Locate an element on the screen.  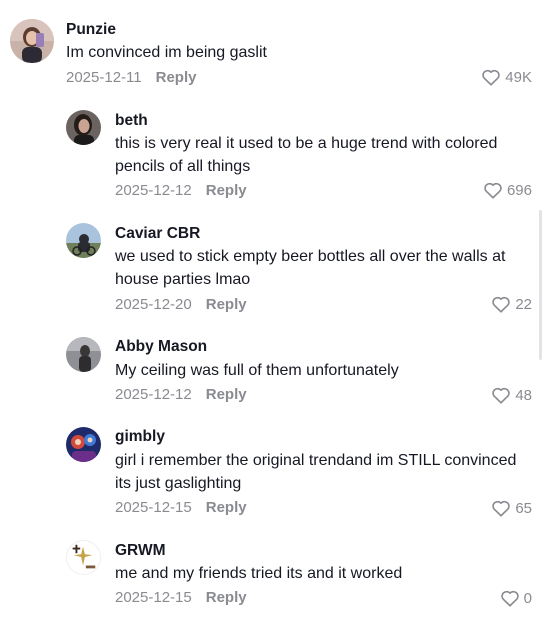
like-count: 48 is located at coordinates (523, 395).